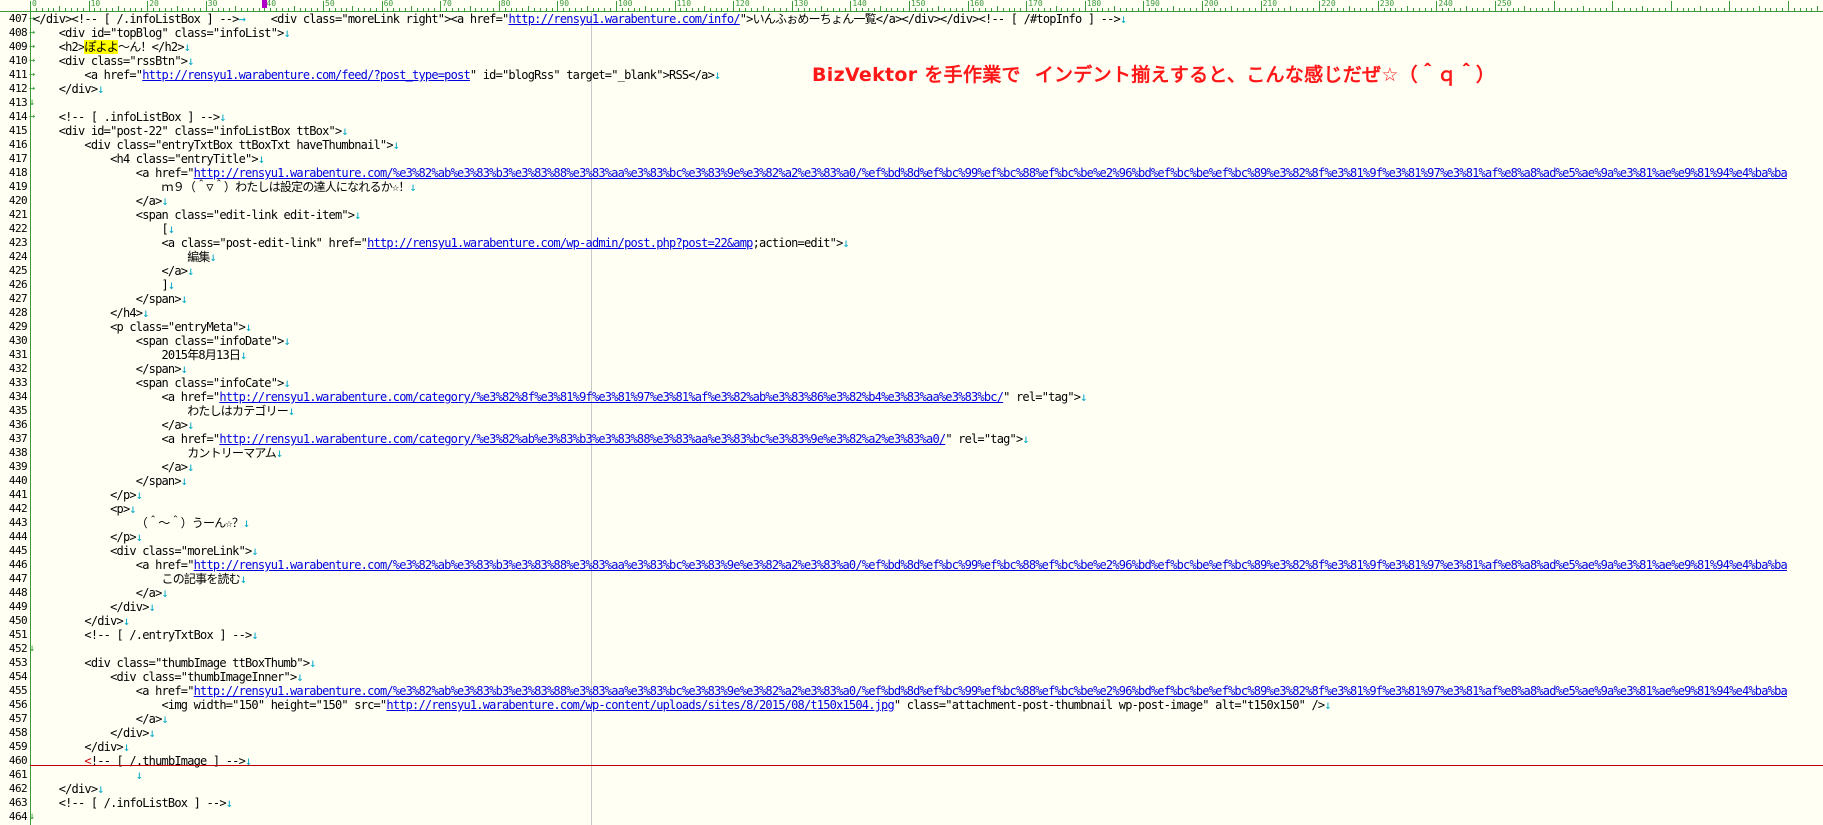 The image size is (1823, 825). What do you see at coordinates (18, 536) in the screenshot?
I see `line-number: 444` at bounding box center [18, 536].